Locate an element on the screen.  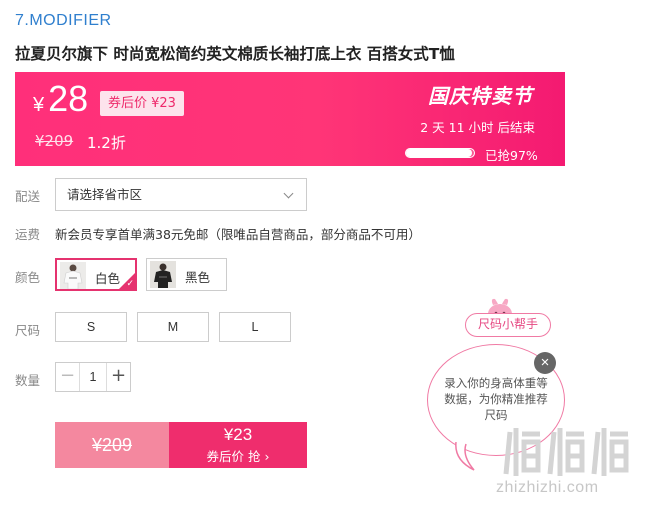
chevron-down-icon is located at coordinates (288, 193).